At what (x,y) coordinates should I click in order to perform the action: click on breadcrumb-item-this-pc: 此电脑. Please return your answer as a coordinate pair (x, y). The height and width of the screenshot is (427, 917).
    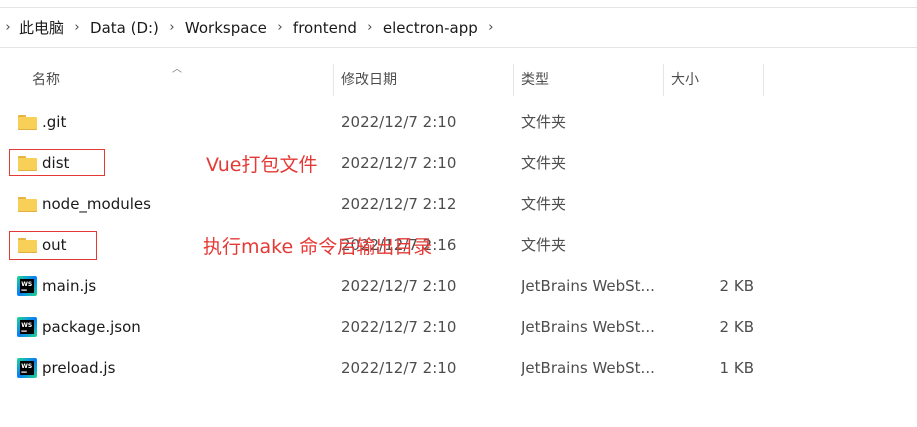
    Looking at the image, I should click on (41, 27).